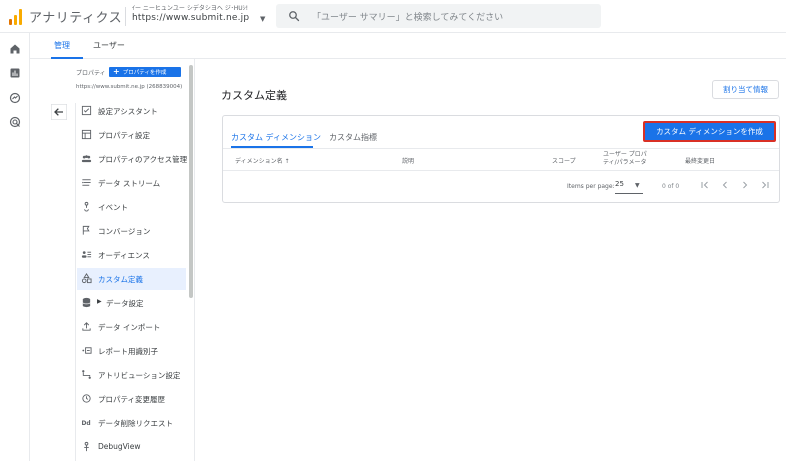 The height and width of the screenshot is (461, 786). I want to click on search-bar: 「ユーザー サマリー」と検索してみてください, so click(438, 16).